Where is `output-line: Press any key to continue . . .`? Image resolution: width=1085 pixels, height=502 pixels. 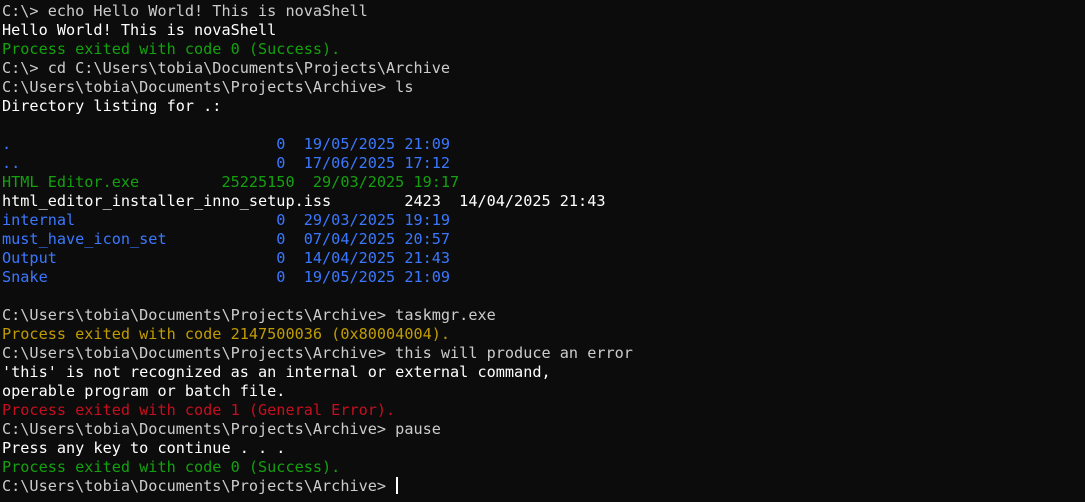 output-line: Press any key to continue . . . is located at coordinates (144, 448).